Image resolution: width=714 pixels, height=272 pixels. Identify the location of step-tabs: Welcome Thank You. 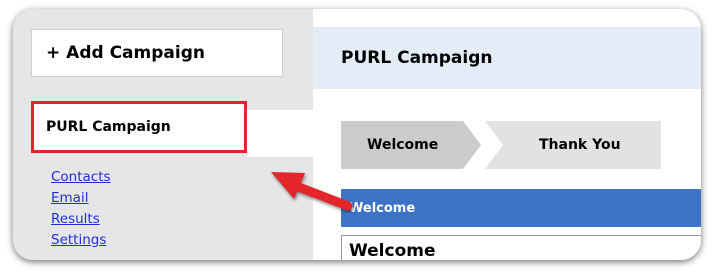
(521, 145).